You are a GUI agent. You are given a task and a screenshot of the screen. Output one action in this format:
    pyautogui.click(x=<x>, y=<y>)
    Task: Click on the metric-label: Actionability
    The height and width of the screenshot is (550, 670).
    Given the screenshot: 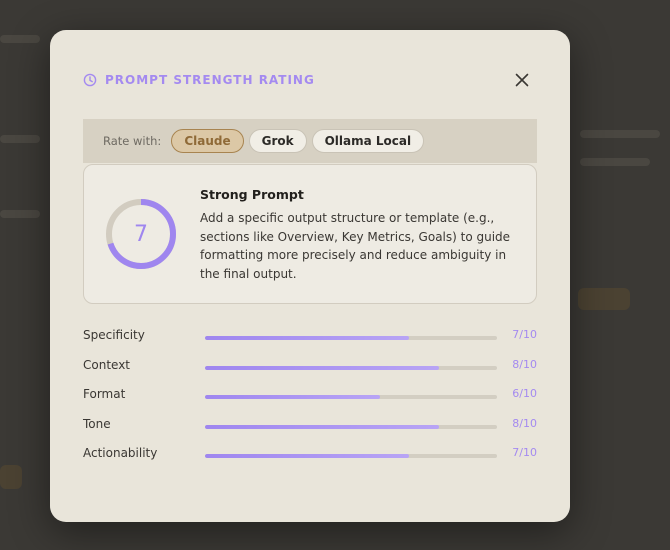 What is the action you would take?
    pyautogui.click(x=120, y=453)
    